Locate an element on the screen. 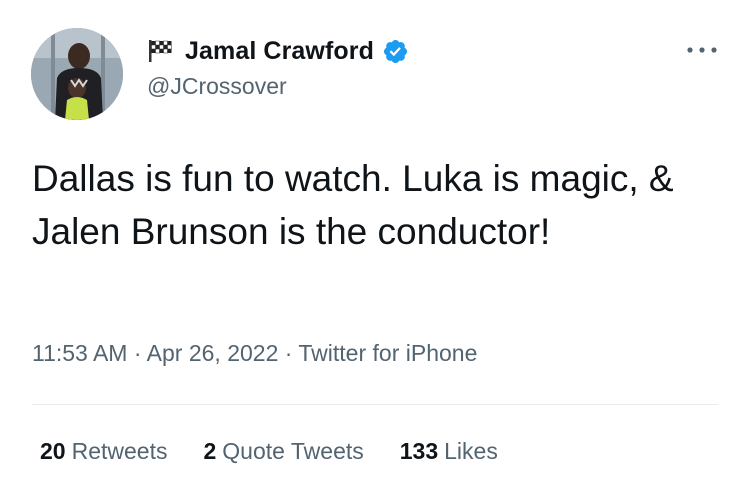 The image size is (750, 495). quote-tweets-stat: 2 Quote Tweets is located at coordinates (283, 451).